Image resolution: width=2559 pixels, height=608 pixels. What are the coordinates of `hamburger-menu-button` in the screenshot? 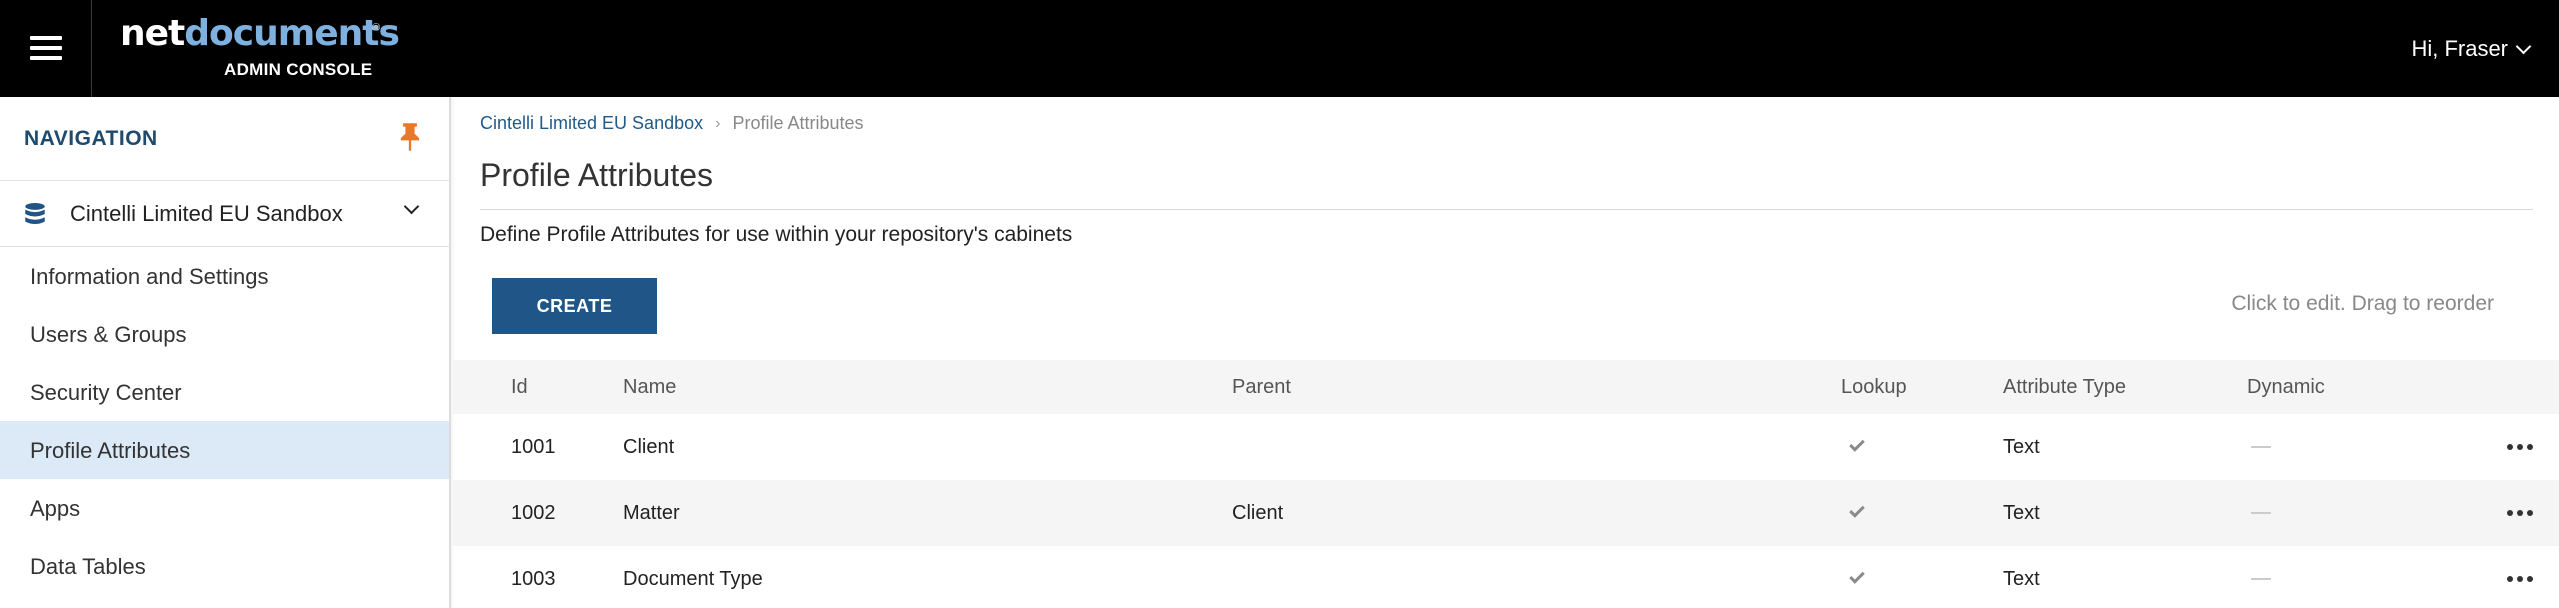 It's located at (46, 48).